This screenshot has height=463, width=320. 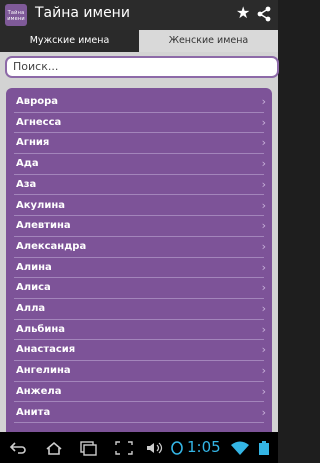 I want to click on recent-apps-icon, so click(x=88, y=448).